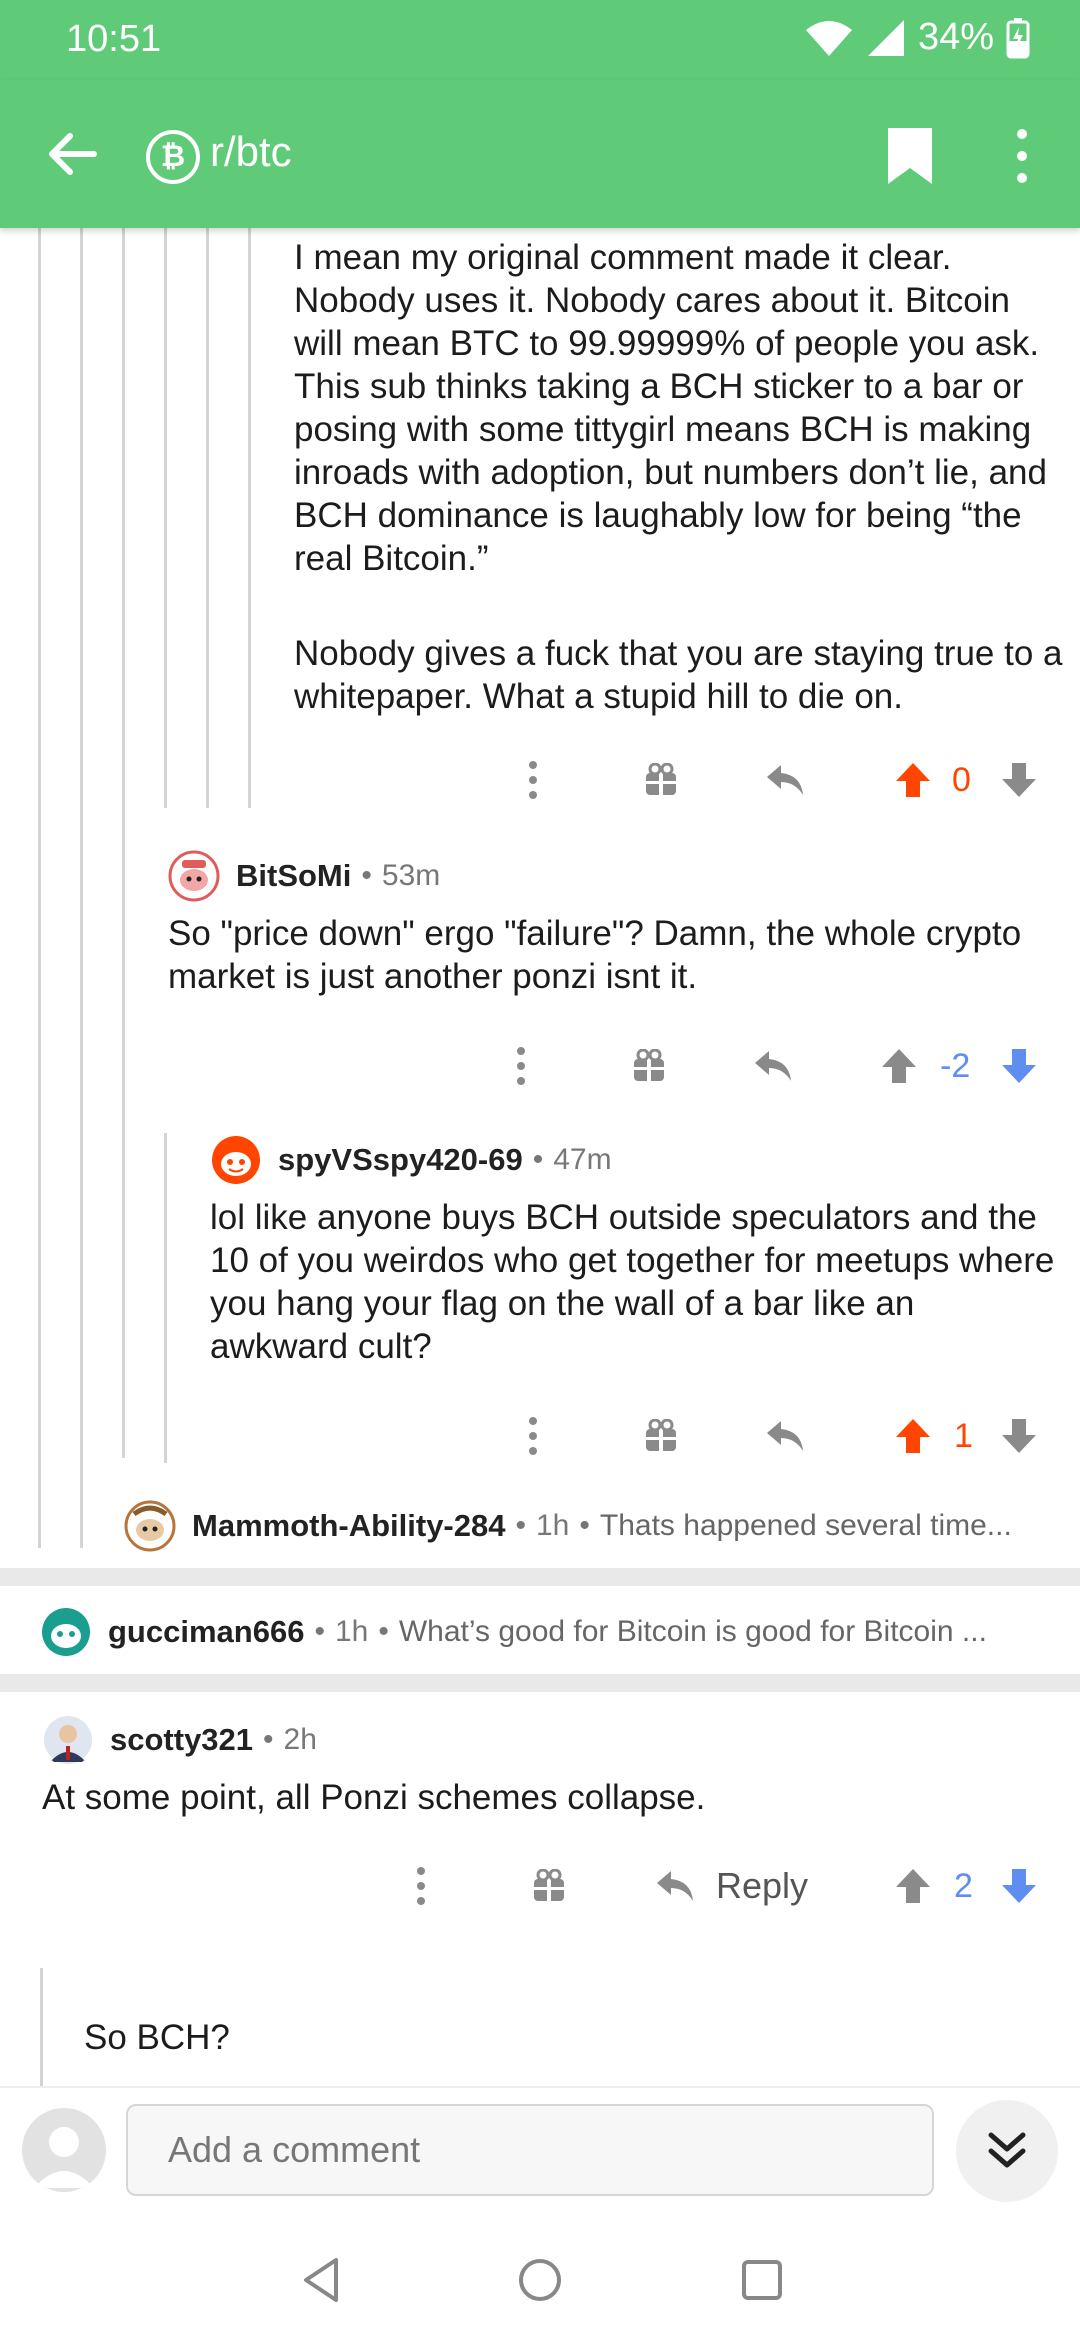 This screenshot has width=1080, height=2340. I want to click on battery-percent: 34%, so click(955, 37).